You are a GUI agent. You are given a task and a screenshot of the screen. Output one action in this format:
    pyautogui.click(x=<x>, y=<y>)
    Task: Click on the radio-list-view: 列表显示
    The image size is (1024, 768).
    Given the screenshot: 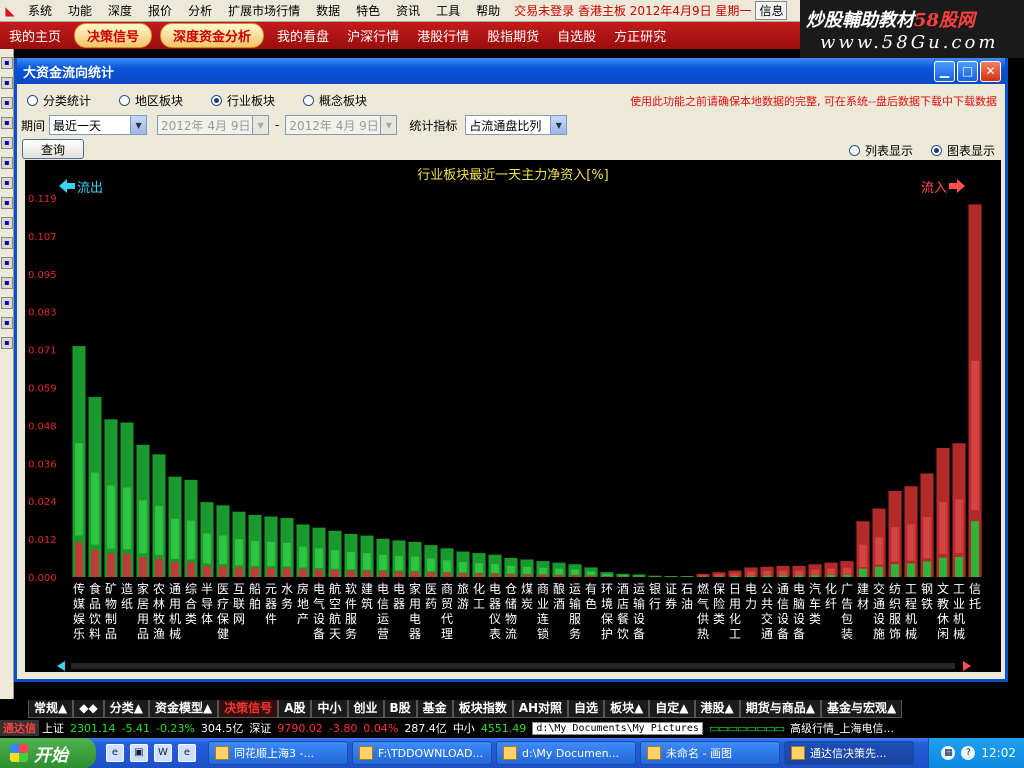 What is the action you would take?
    pyautogui.click(x=880, y=150)
    